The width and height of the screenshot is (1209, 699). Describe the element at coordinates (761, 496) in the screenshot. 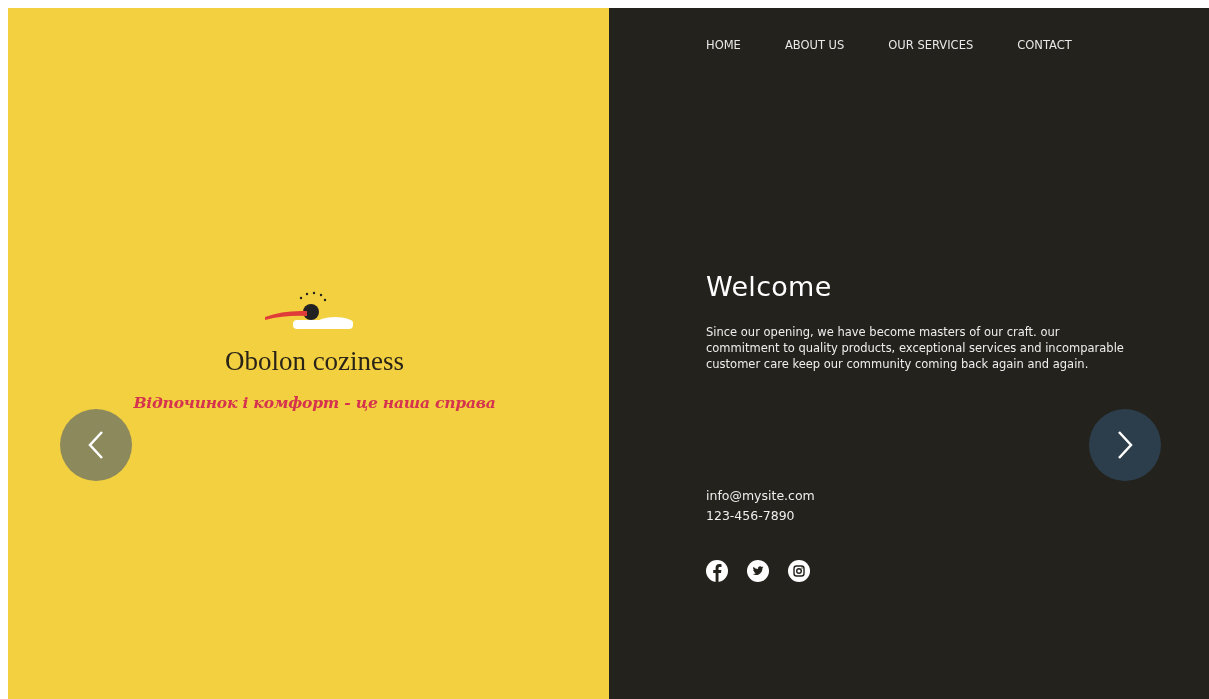

I see `email-text: info@mysite.com` at that location.